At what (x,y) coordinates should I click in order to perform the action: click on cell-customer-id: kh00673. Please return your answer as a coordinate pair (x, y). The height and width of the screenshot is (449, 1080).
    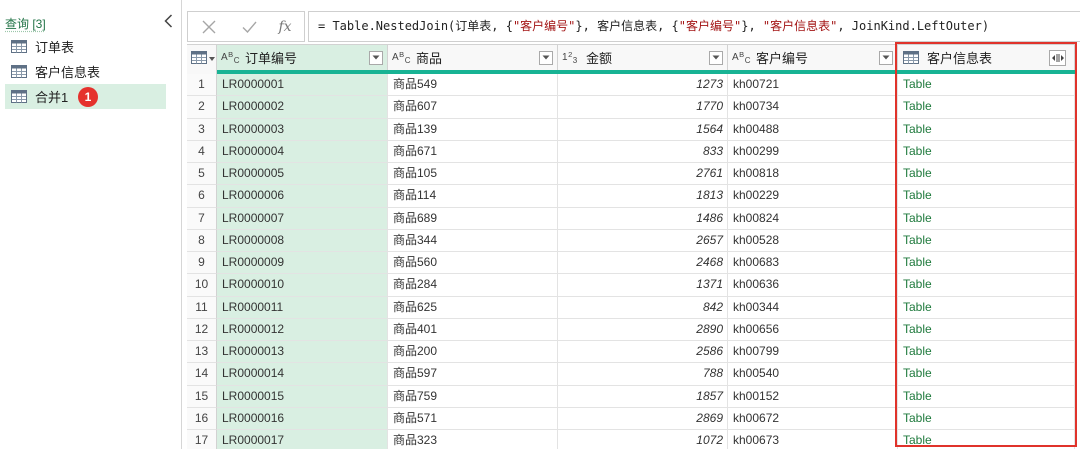
    Looking at the image, I should click on (813, 439).